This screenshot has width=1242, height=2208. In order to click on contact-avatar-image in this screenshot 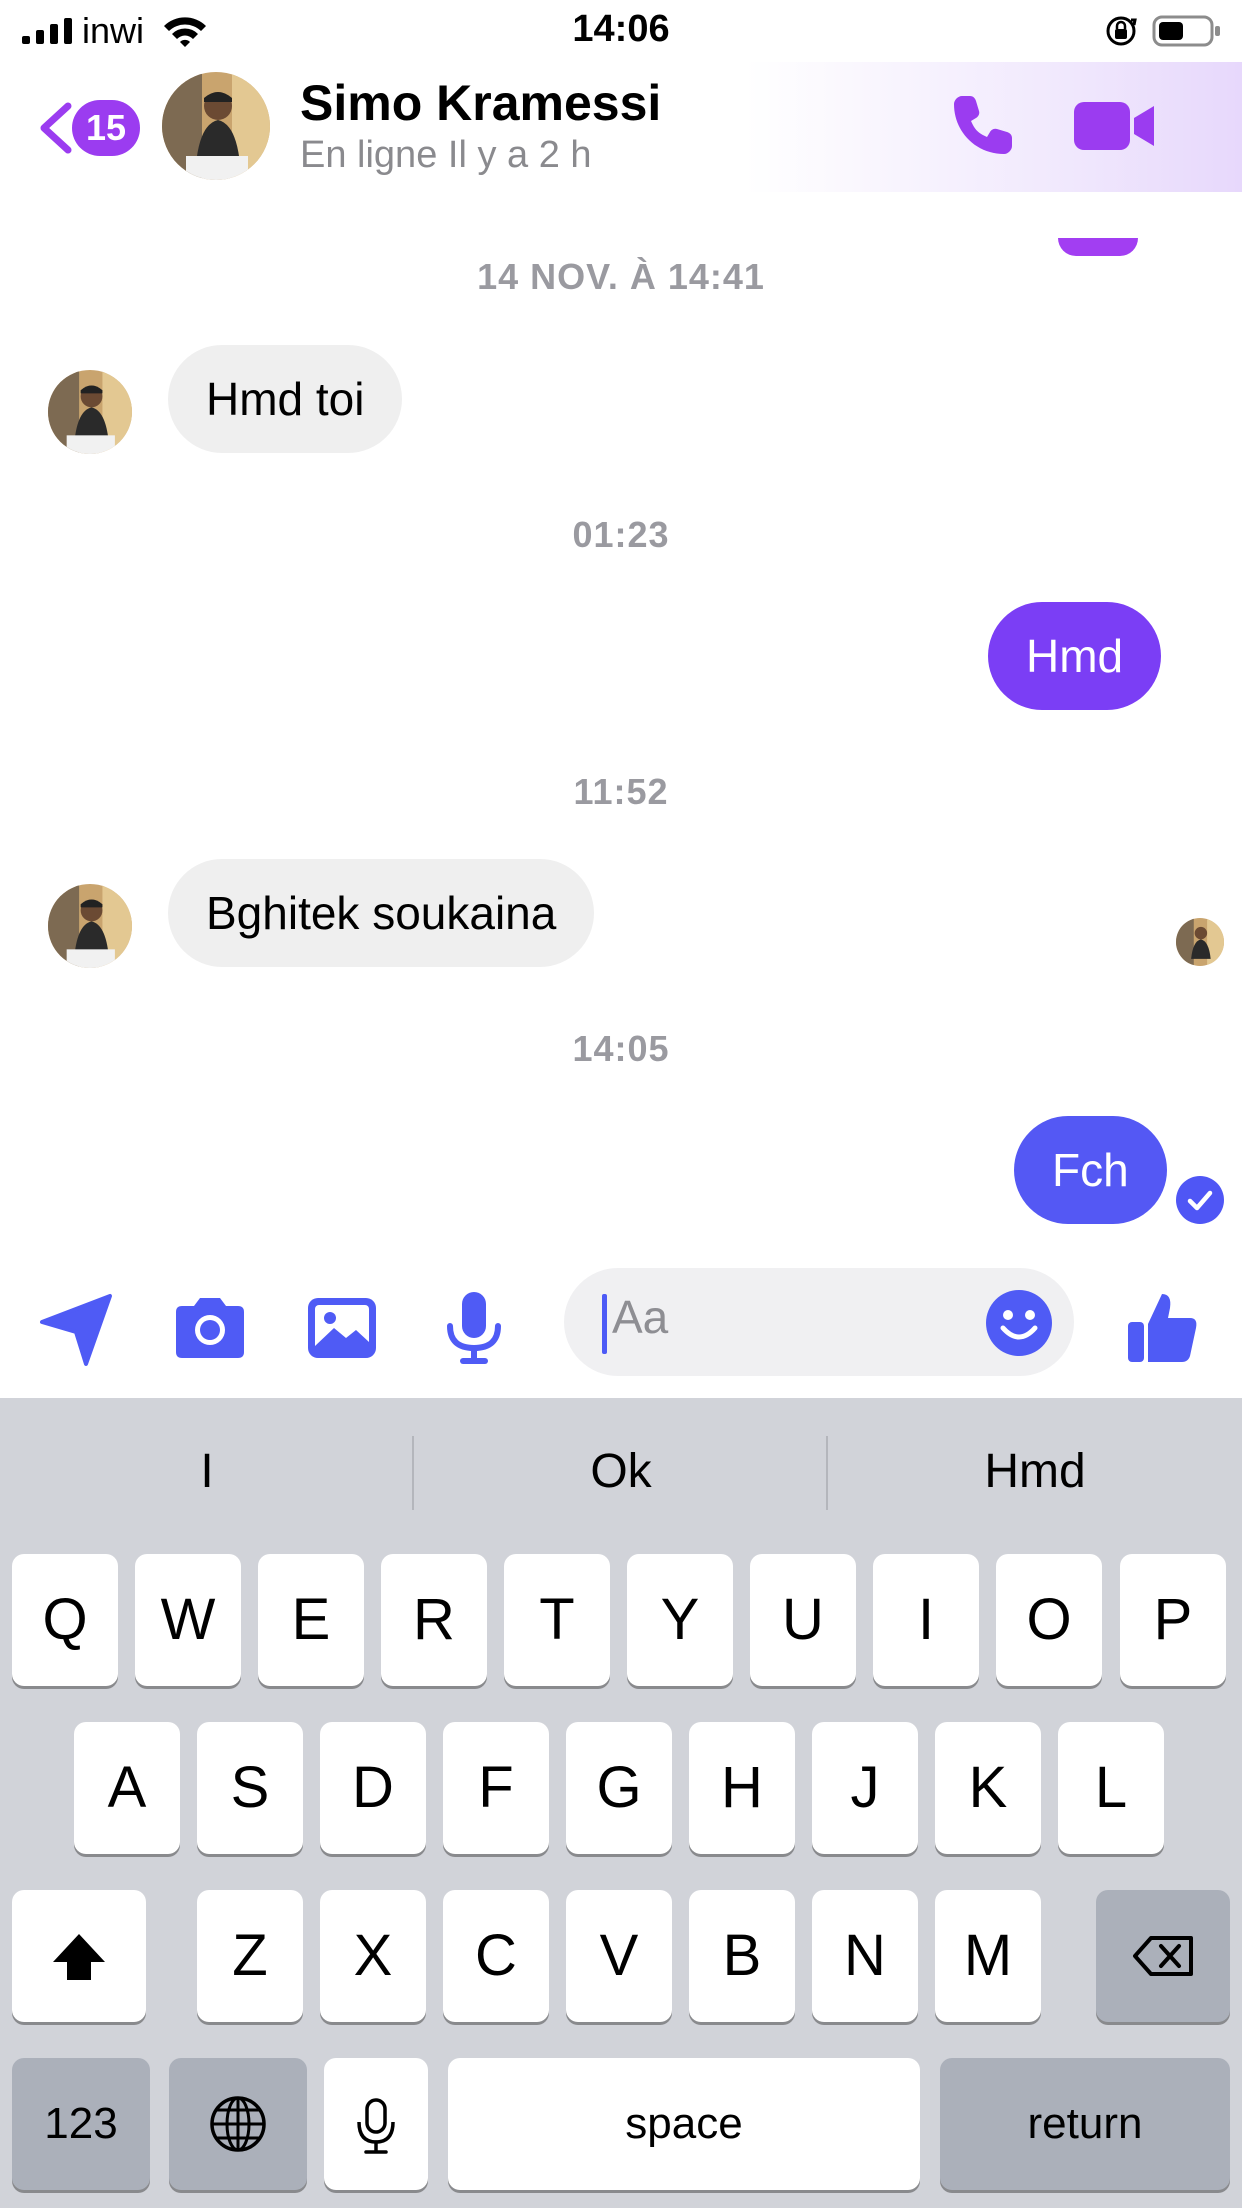, I will do `click(216, 126)`.